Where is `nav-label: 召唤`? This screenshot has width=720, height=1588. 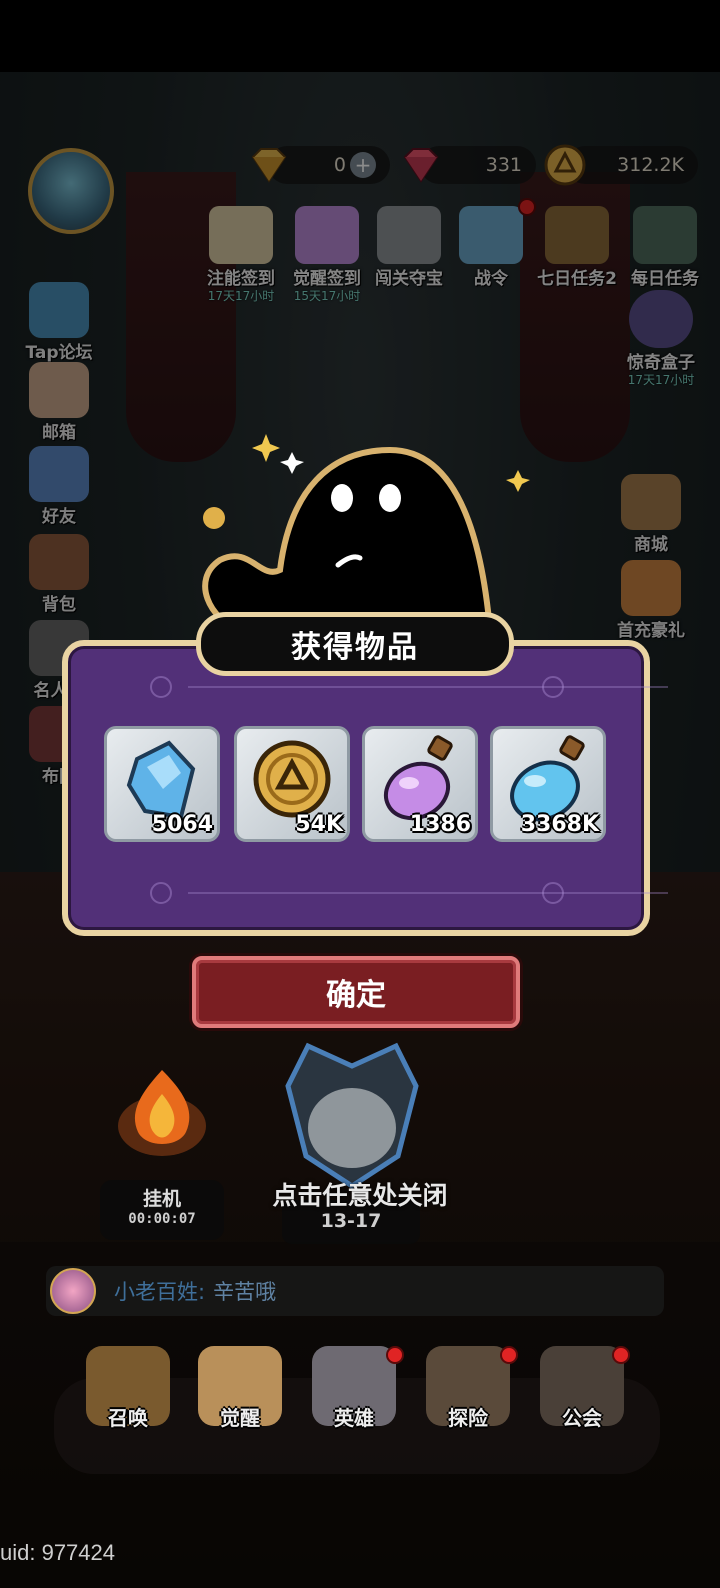
nav-label: 召唤 is located at coordinates (128, 1418).